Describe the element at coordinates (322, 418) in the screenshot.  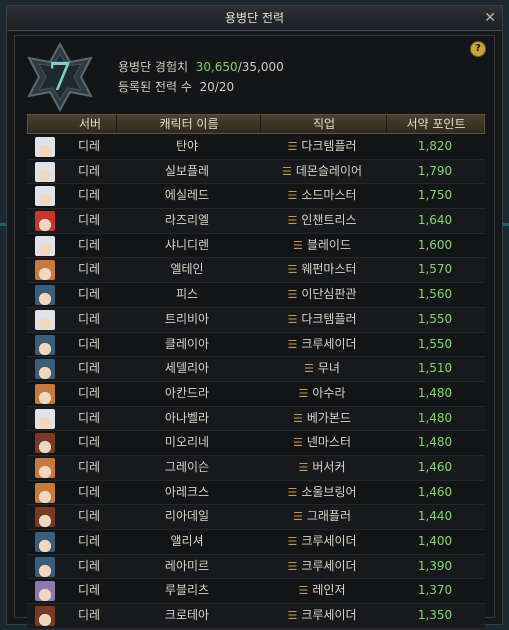
I see `job-cell: ☰ 베가본드` at that location.